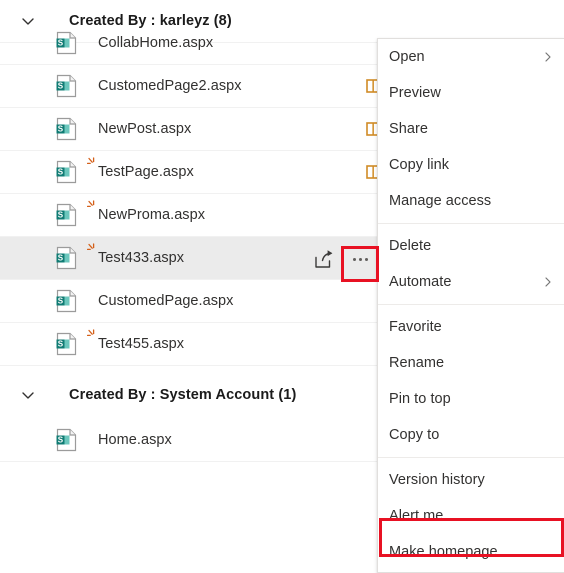 The width and height of the screenshot is (564, 573). I want to click on menu-item-label: Copy link, so click(419, 165).